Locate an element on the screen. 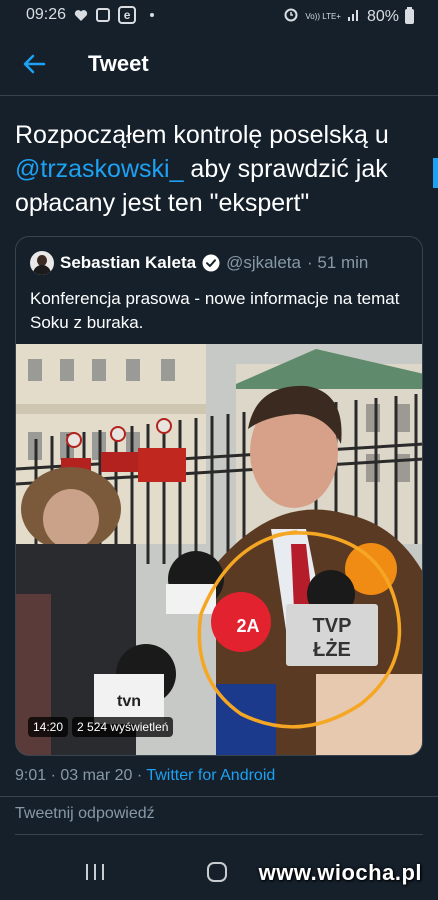 The image size is (438, 900). system-nav-bar: www.wiocha.pl is located at coordinates (219, 871).